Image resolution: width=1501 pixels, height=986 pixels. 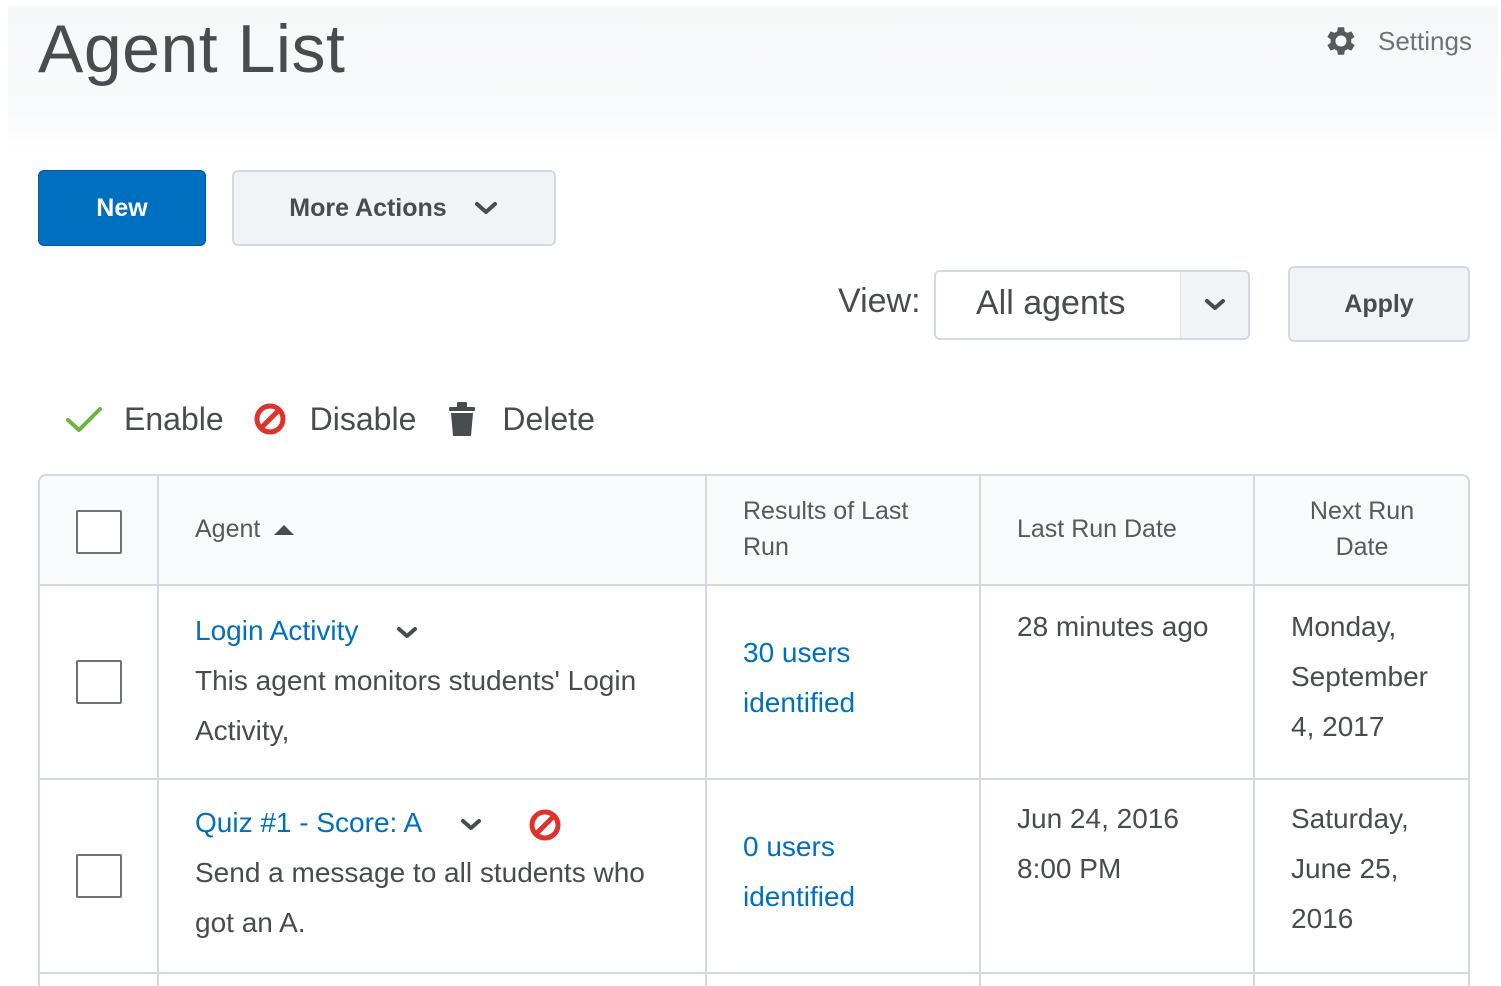 I want to click on next-run-line: September, so click(x=1359, y=676).